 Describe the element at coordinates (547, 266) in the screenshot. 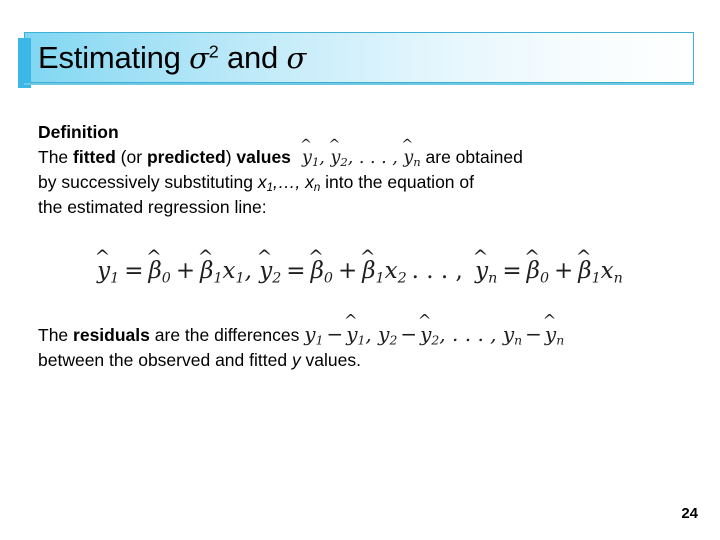

I see `equation-term-n: ^ yn = ^ β0 + ^ β1xn` at that location.